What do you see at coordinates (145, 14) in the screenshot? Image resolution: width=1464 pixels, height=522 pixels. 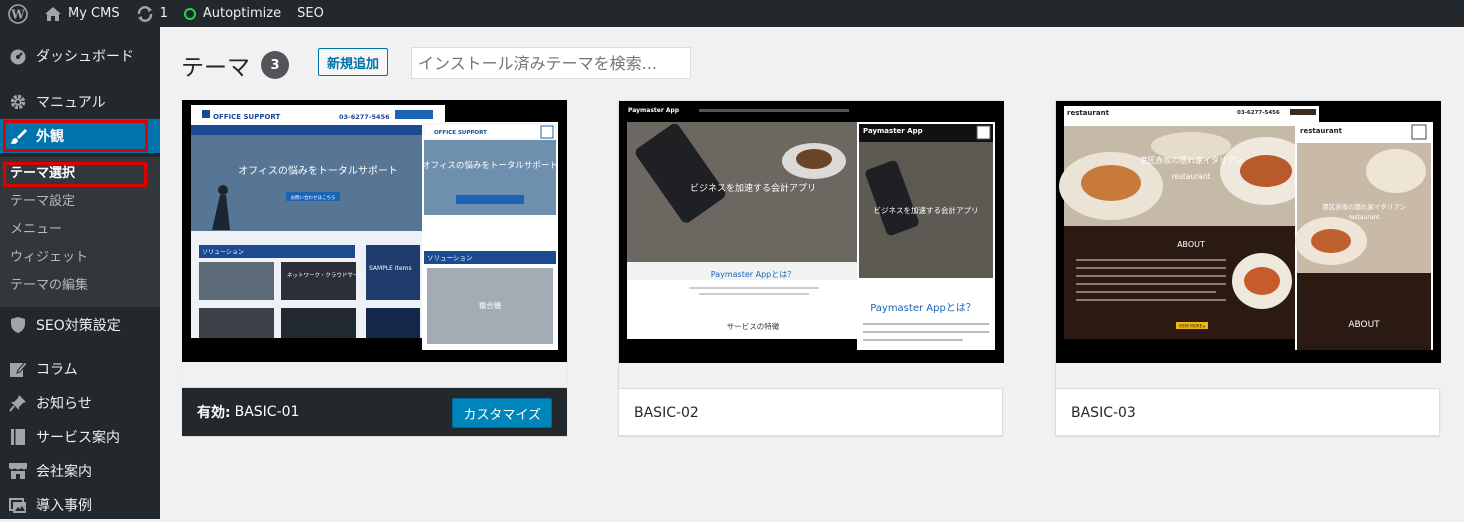 I see `refresh-icon` at bounding box center [145, 14].